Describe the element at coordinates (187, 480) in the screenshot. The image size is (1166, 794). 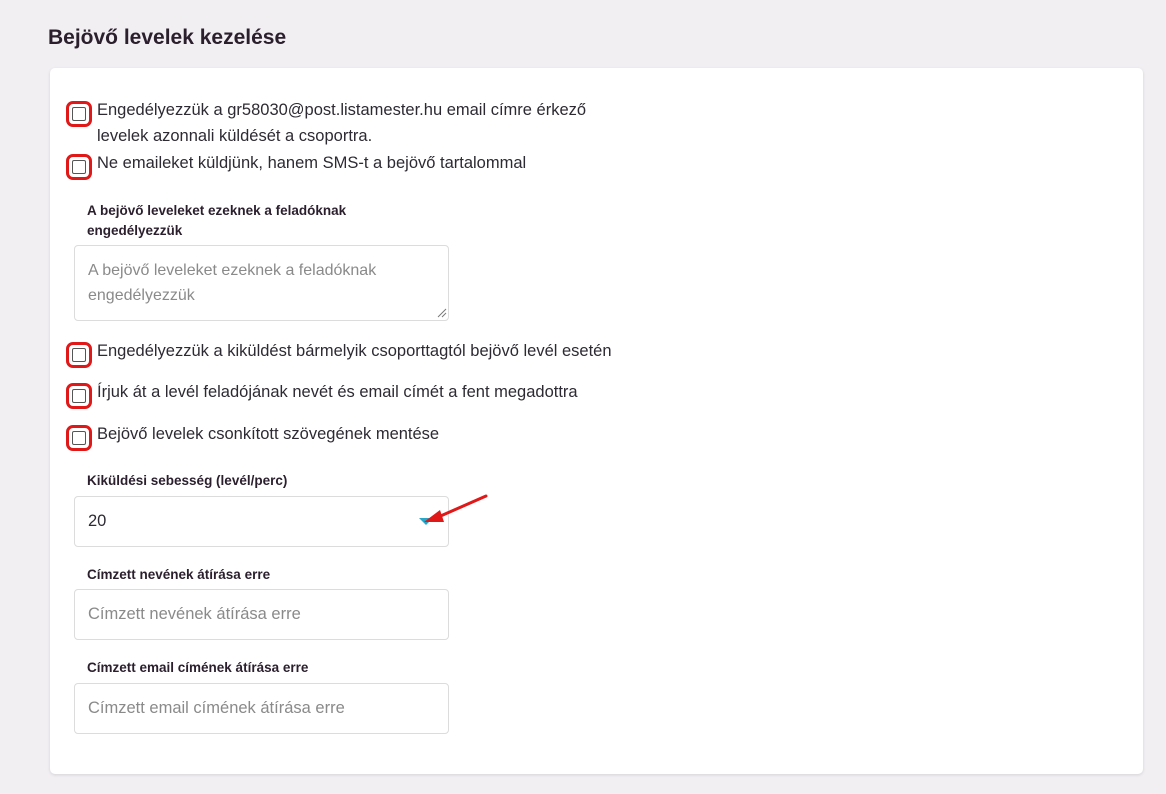
I see `send-rate-label: Kiküldési sebesség (levél/perc)` at that location.